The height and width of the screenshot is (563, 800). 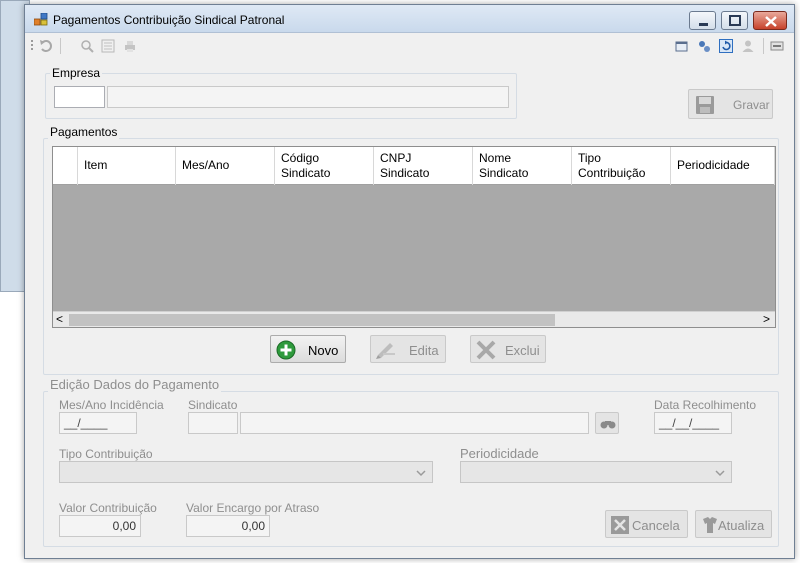 I want to click on edit-button: Edita, so click(x=408, y=349).